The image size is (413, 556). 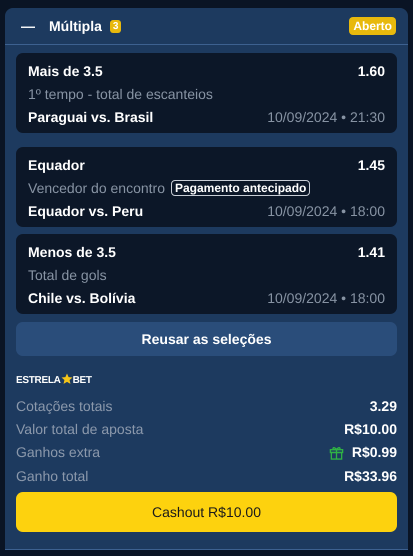 I want to click on match-datetime: 10/09/2024 • 21:30, so click(x=326, y=116).